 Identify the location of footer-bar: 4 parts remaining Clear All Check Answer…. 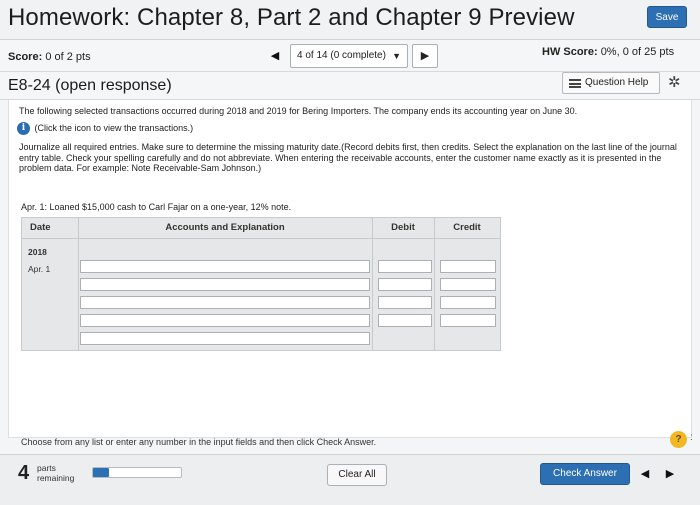
(350, 479).